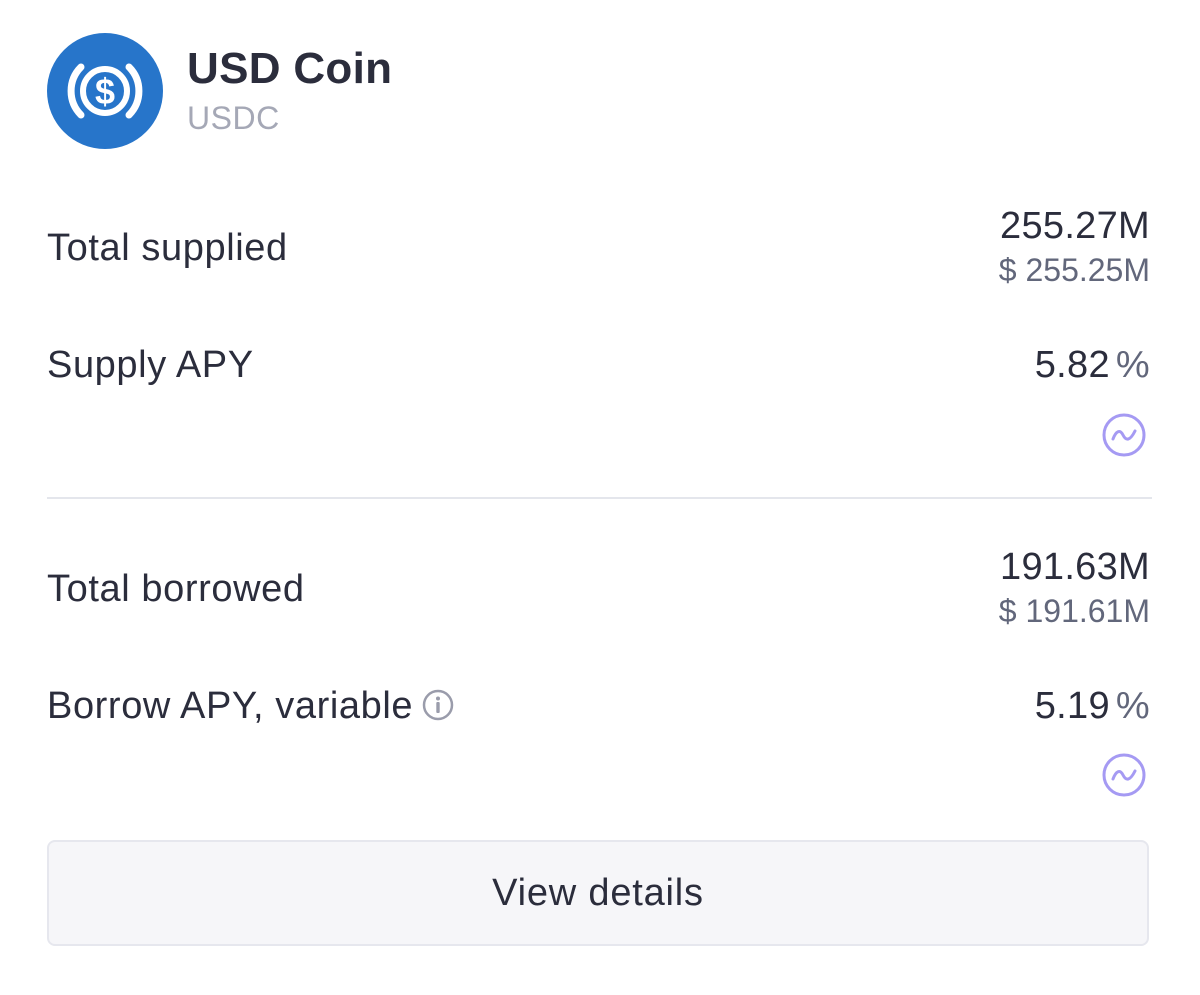 Image resolution: width=1200 pixels, height=995 pixels. Describe the element at coordinates (598, 893) in the screenshot. I see `view-details-button: View details` at that location.